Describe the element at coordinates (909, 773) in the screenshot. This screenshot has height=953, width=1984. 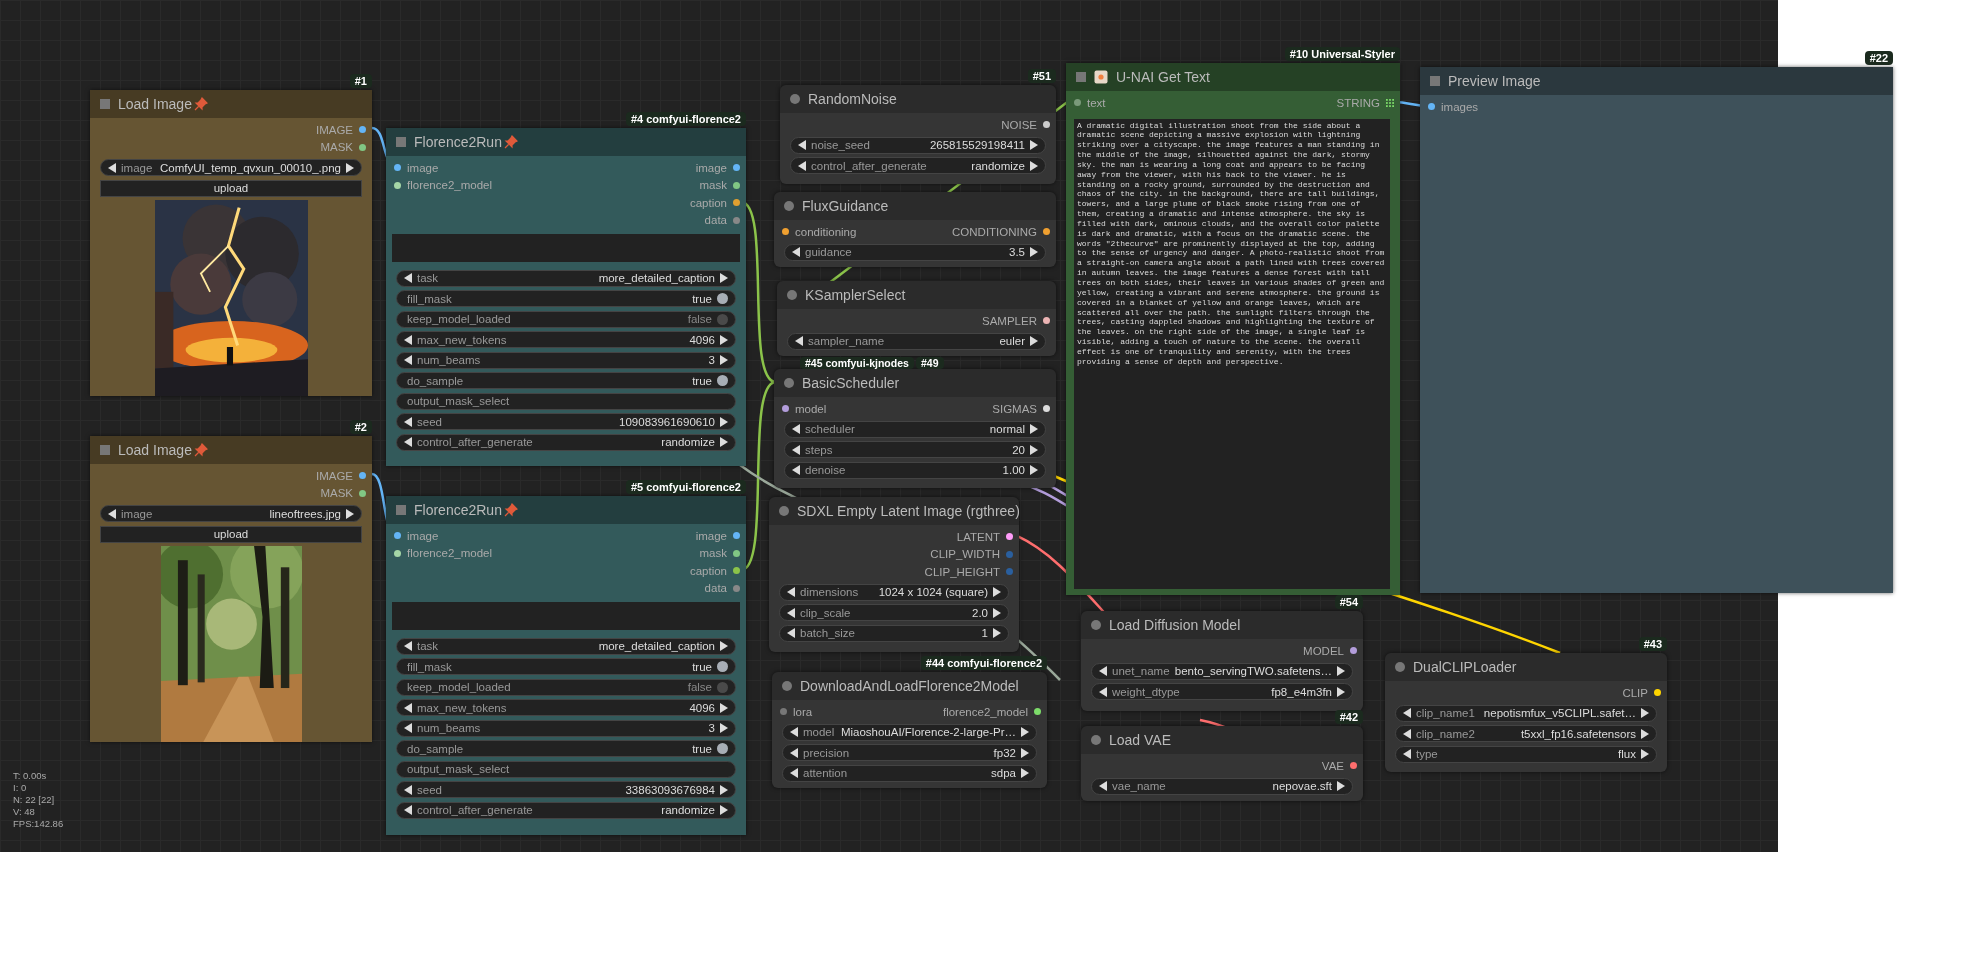
I see `combo-widget: attention sdpa` at that location.